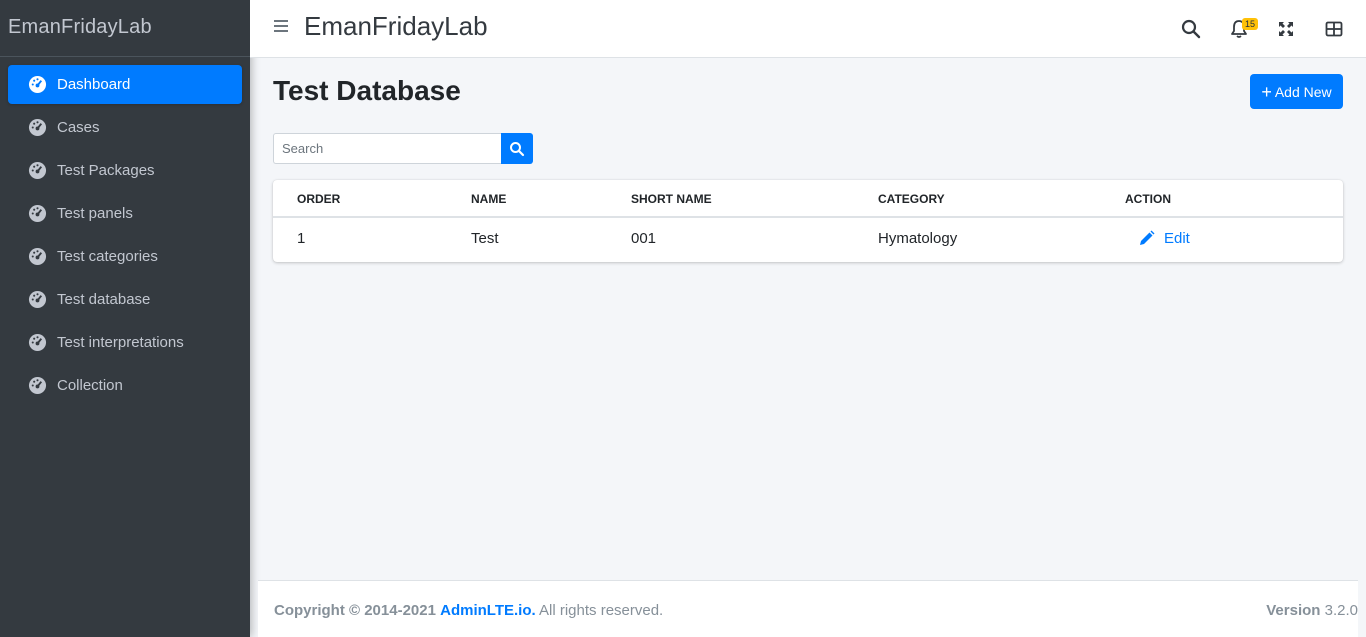  What do you see at coordinates (918, 238) in the screenshot?
I see `cell-category: Hymatology` at bounding box center [918, 238].